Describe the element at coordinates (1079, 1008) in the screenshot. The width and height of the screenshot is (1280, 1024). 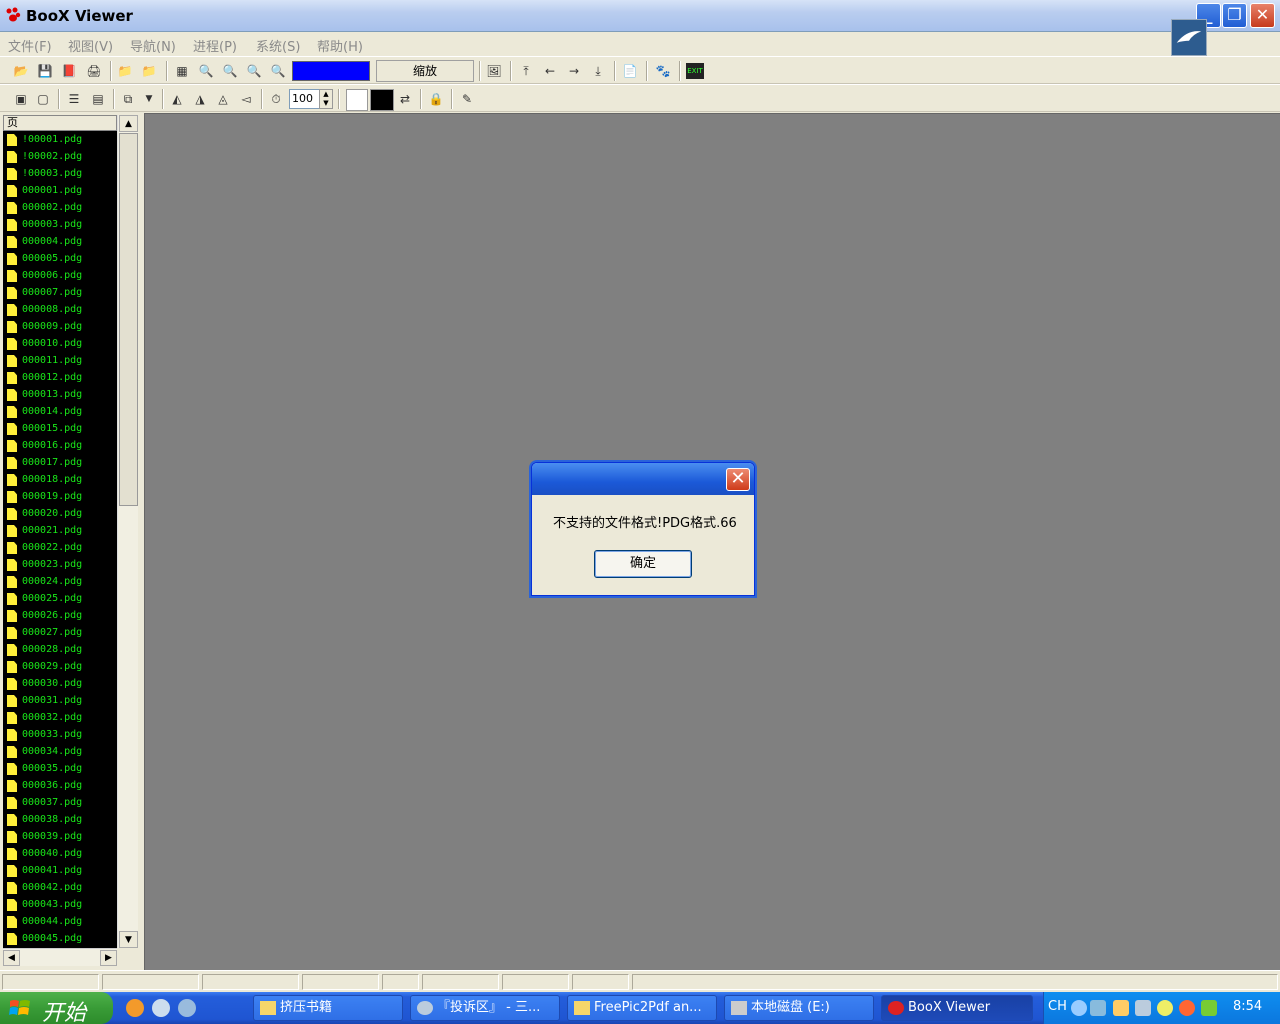
I see `tray-back-icon` at that location.